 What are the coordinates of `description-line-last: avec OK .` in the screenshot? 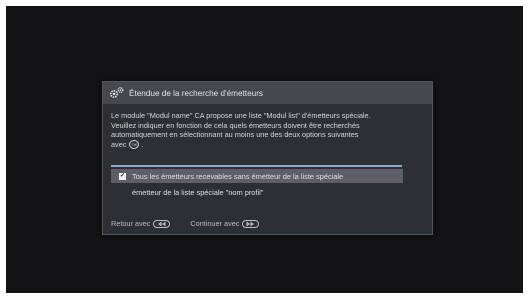 It's located at (270, 145).